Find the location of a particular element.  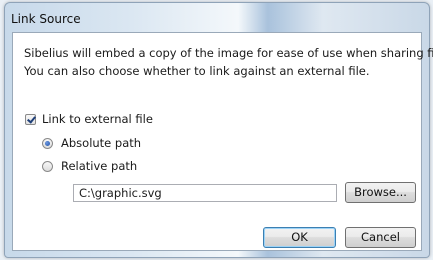

radio-unselected-icon is located at coordinates (47, 166).